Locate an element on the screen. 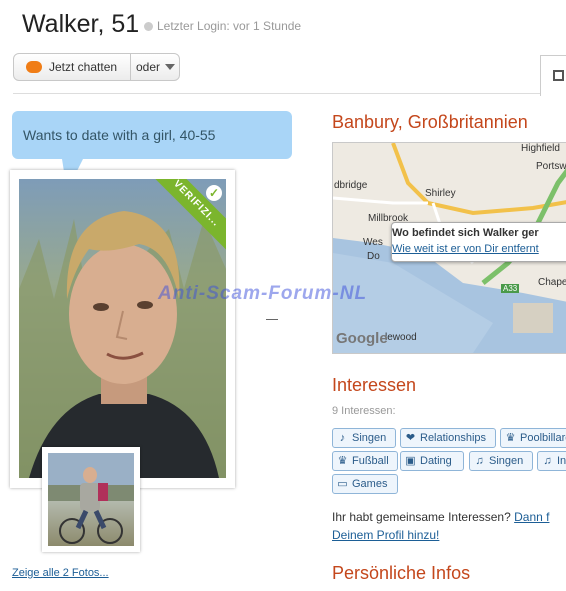  heart-icon: ❤ is located at coordinates (410, 438).